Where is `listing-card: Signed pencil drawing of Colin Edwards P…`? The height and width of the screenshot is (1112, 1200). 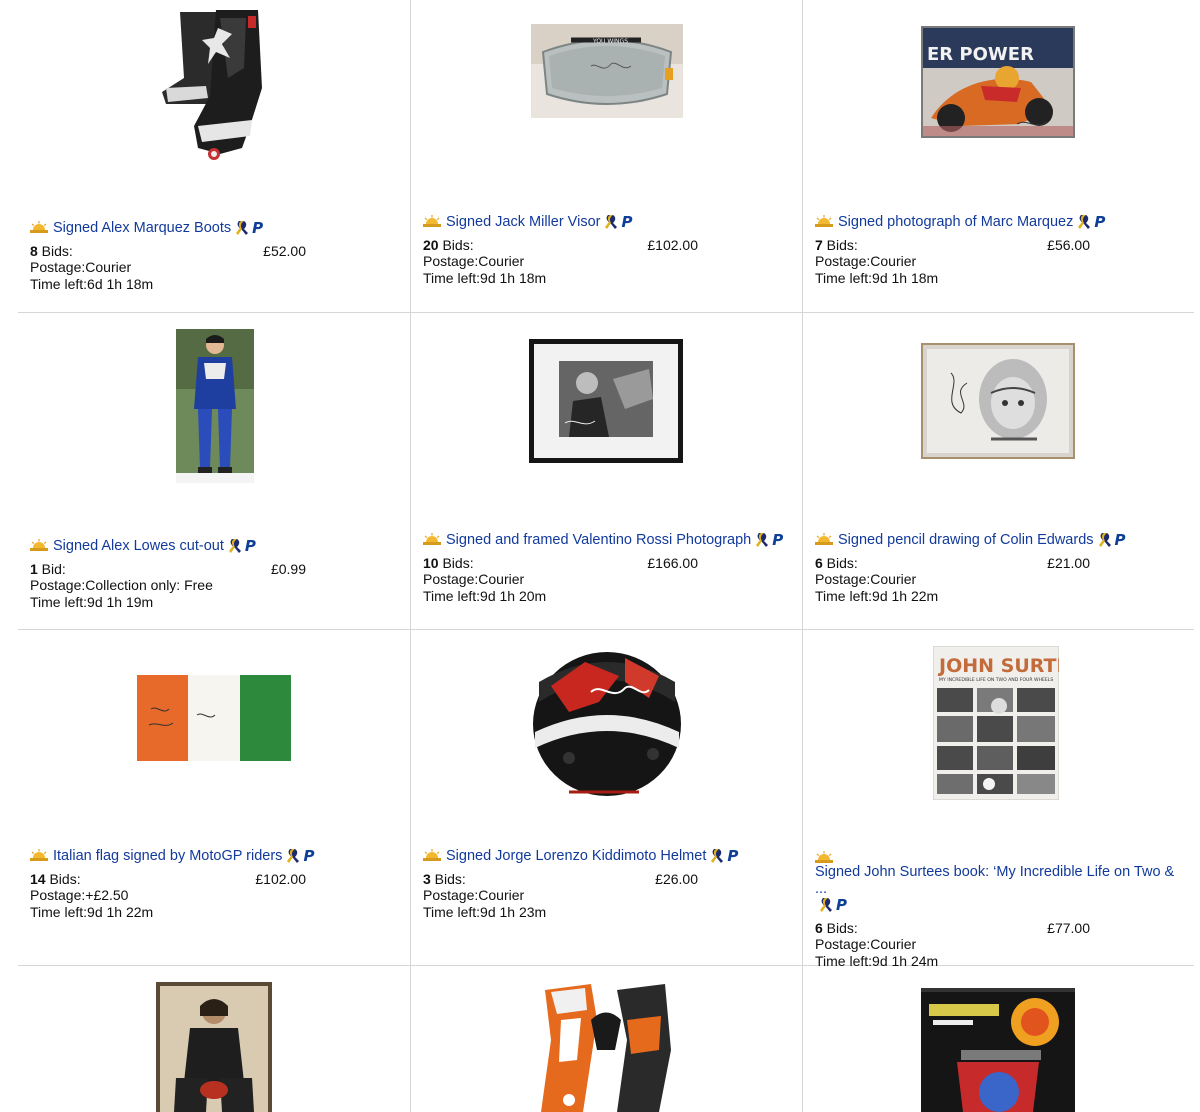
listing-card: Signed pencil drawing of Colin Edwards P… is located at coordinates (998, 471).